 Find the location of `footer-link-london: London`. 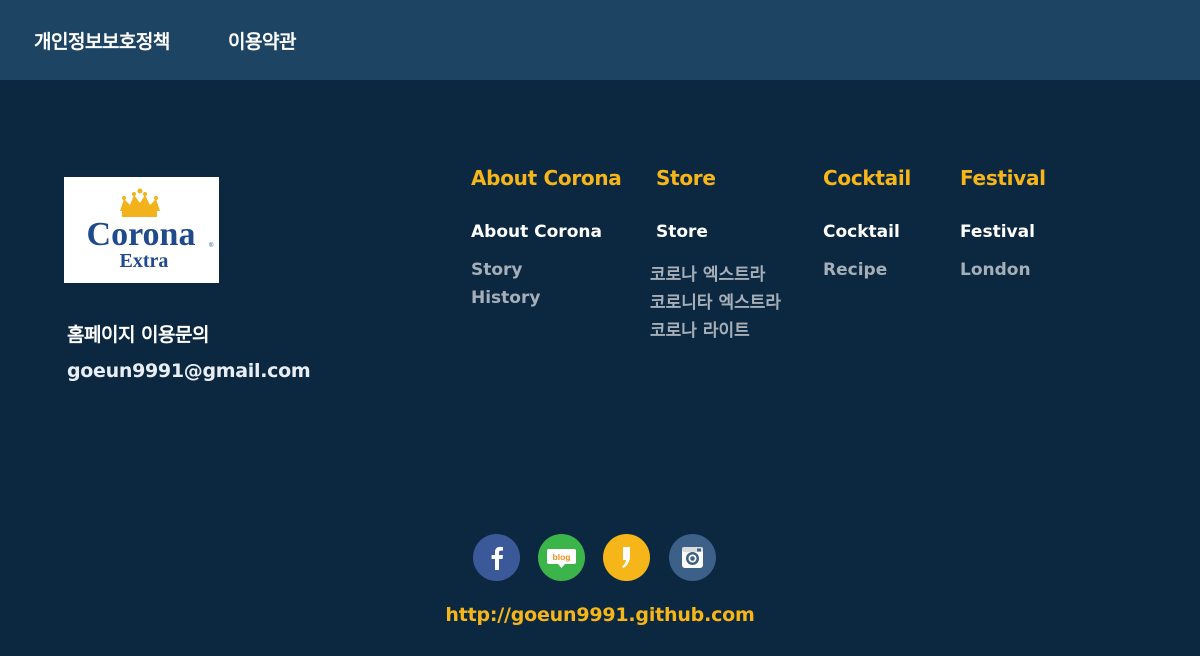

footer-link-london: London is located at coordinates (1003, 274).